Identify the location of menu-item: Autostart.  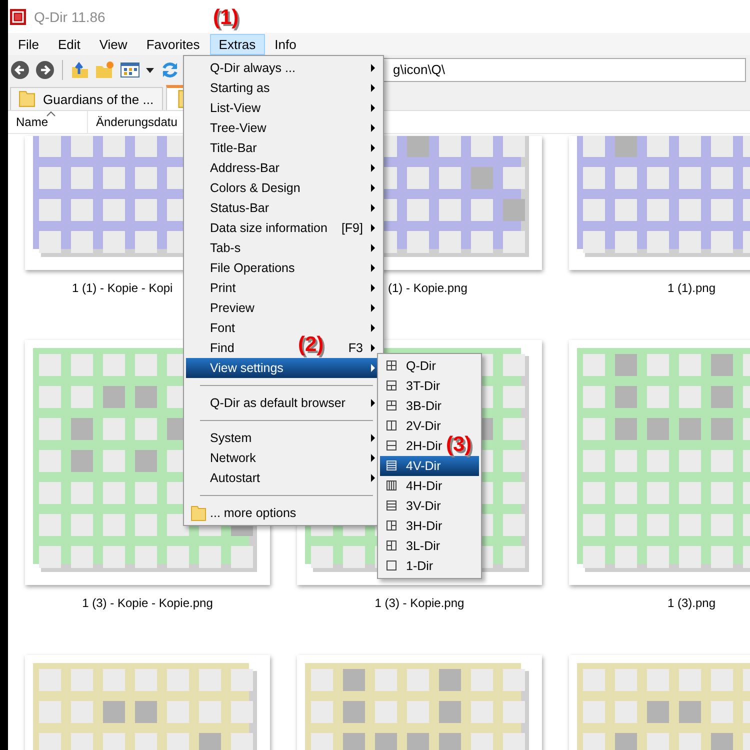
(235, 478).